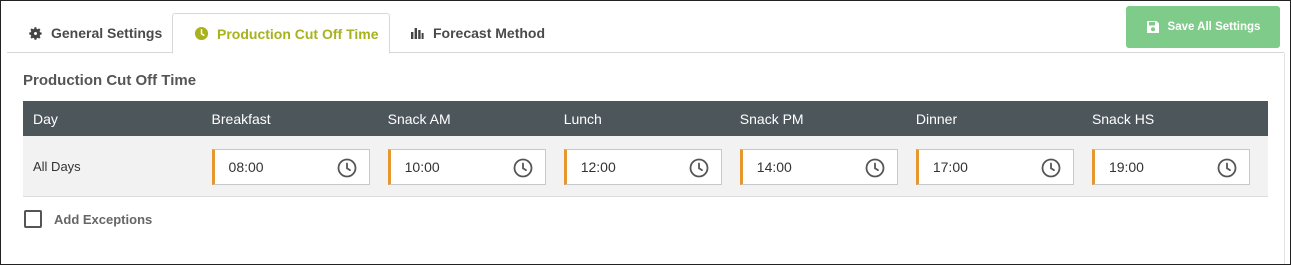 This screenshot has width=1291, height=265. Describe the element at coordinates (774, 167) in the screenshot. I see `time-value: 14:00` at that location.